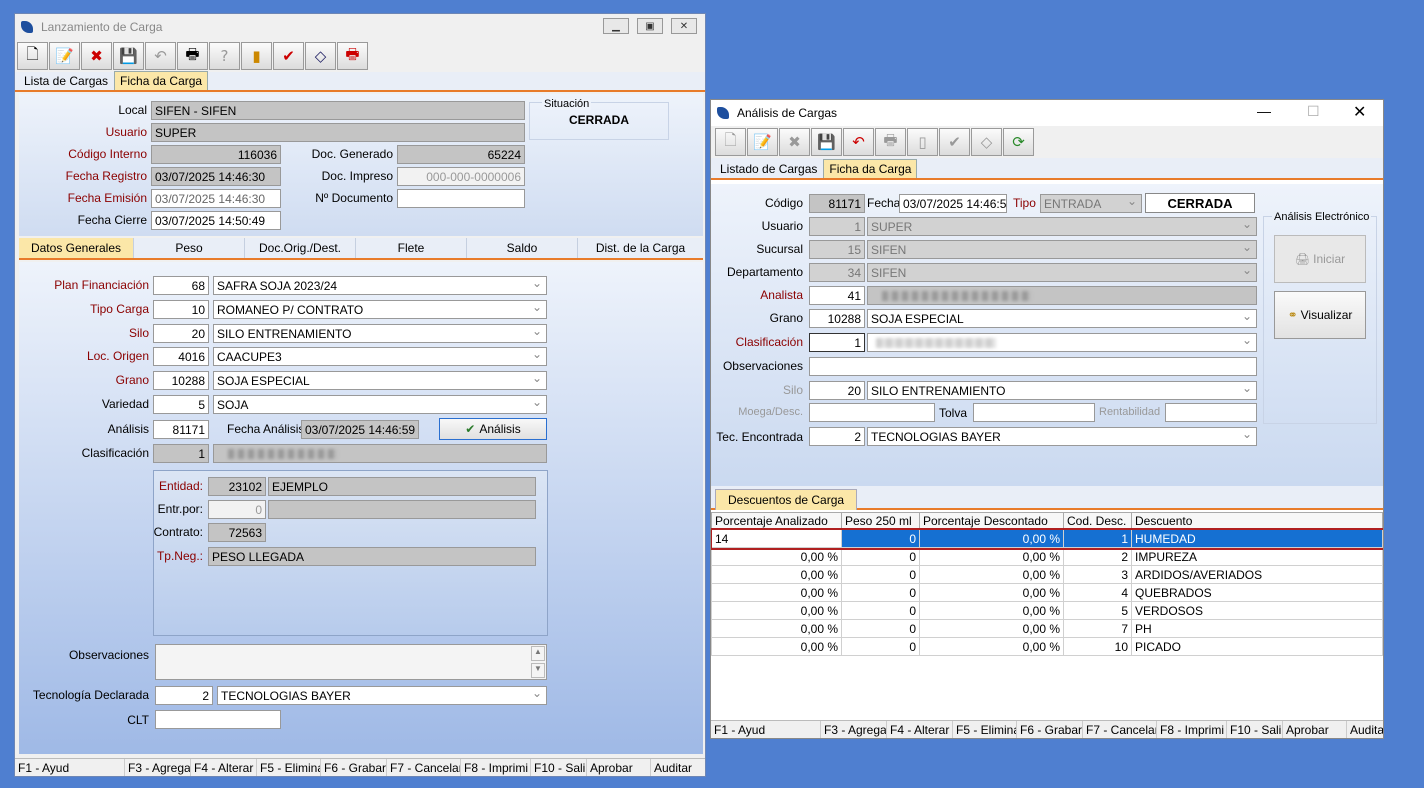 The width and height of the screenshot is (1424, 788). What do you see at coordinates (986, 142) in the screenshot?
I see `eraser-icon-2: ◇` at bounding box center [986, 142].